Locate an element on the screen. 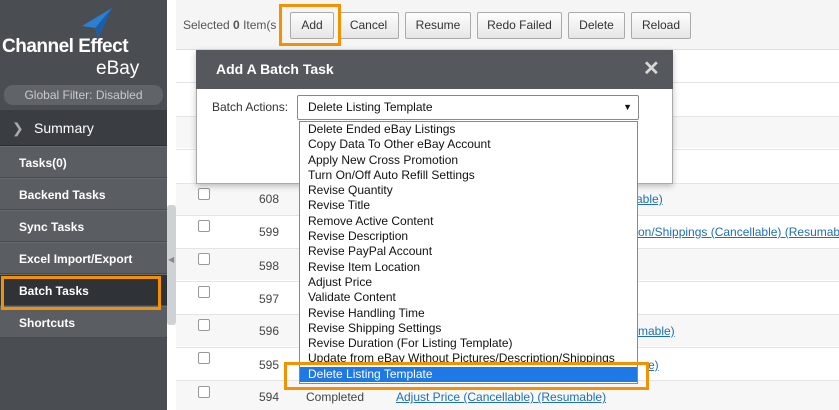 Image resolution: width=839 pixels, height=410 pixels. row-task-link: e) is located at coordinates (653, 365).